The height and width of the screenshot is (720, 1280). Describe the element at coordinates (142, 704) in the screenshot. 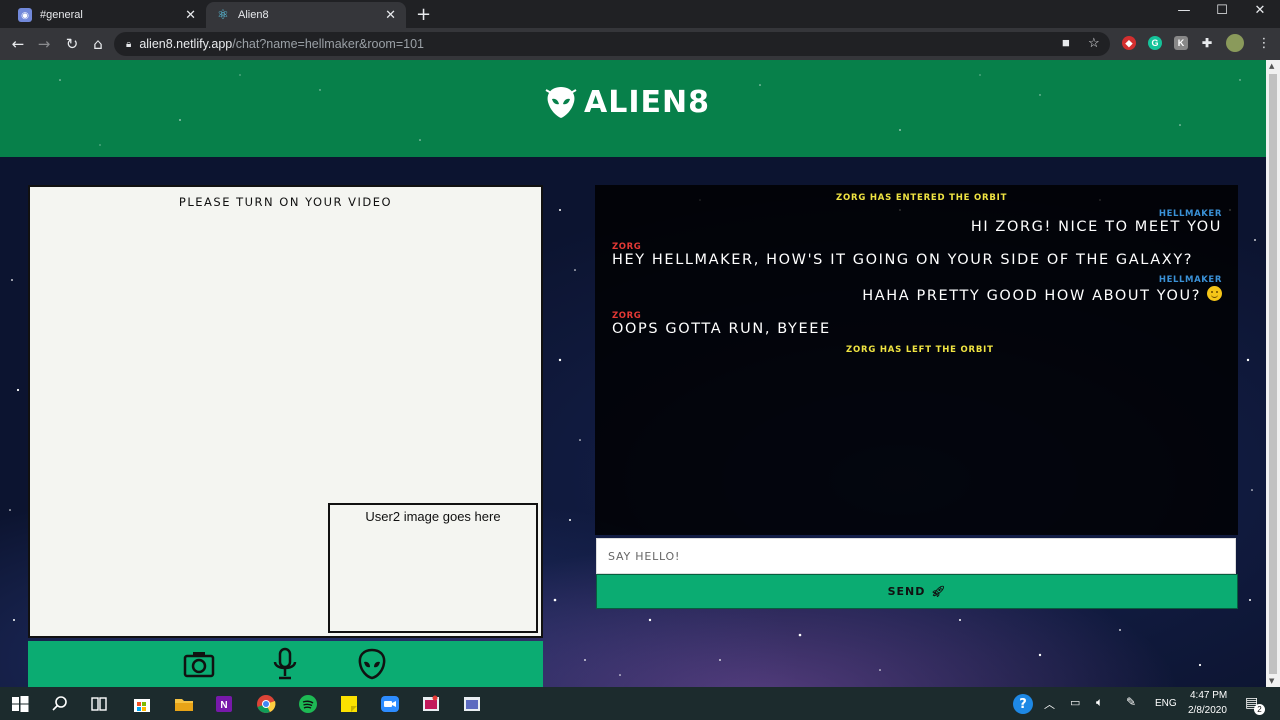

I see `store-icon` at that location.